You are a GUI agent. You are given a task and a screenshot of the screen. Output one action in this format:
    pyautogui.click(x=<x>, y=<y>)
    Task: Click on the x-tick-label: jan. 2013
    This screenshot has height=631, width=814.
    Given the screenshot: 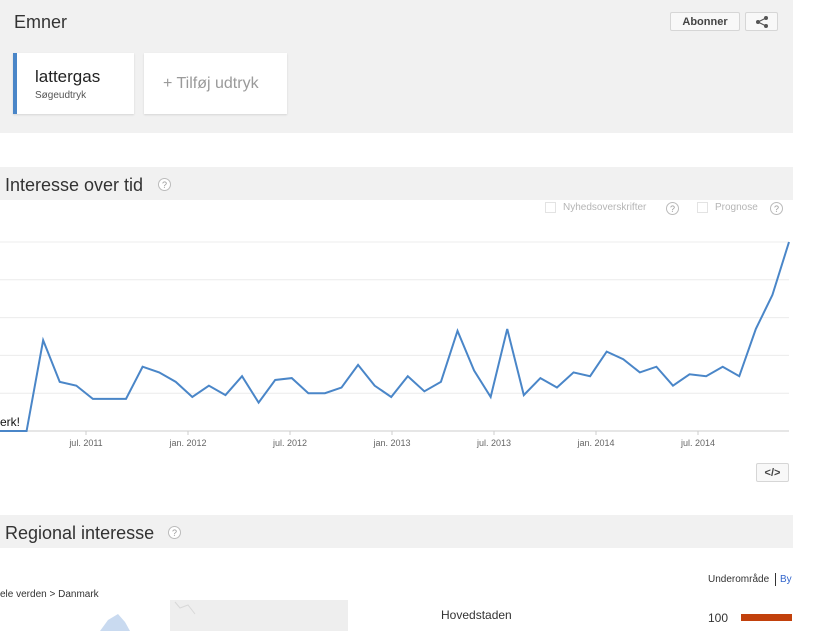 What is the action you would take?
    pyautogui.click(x=391, y=443)
    